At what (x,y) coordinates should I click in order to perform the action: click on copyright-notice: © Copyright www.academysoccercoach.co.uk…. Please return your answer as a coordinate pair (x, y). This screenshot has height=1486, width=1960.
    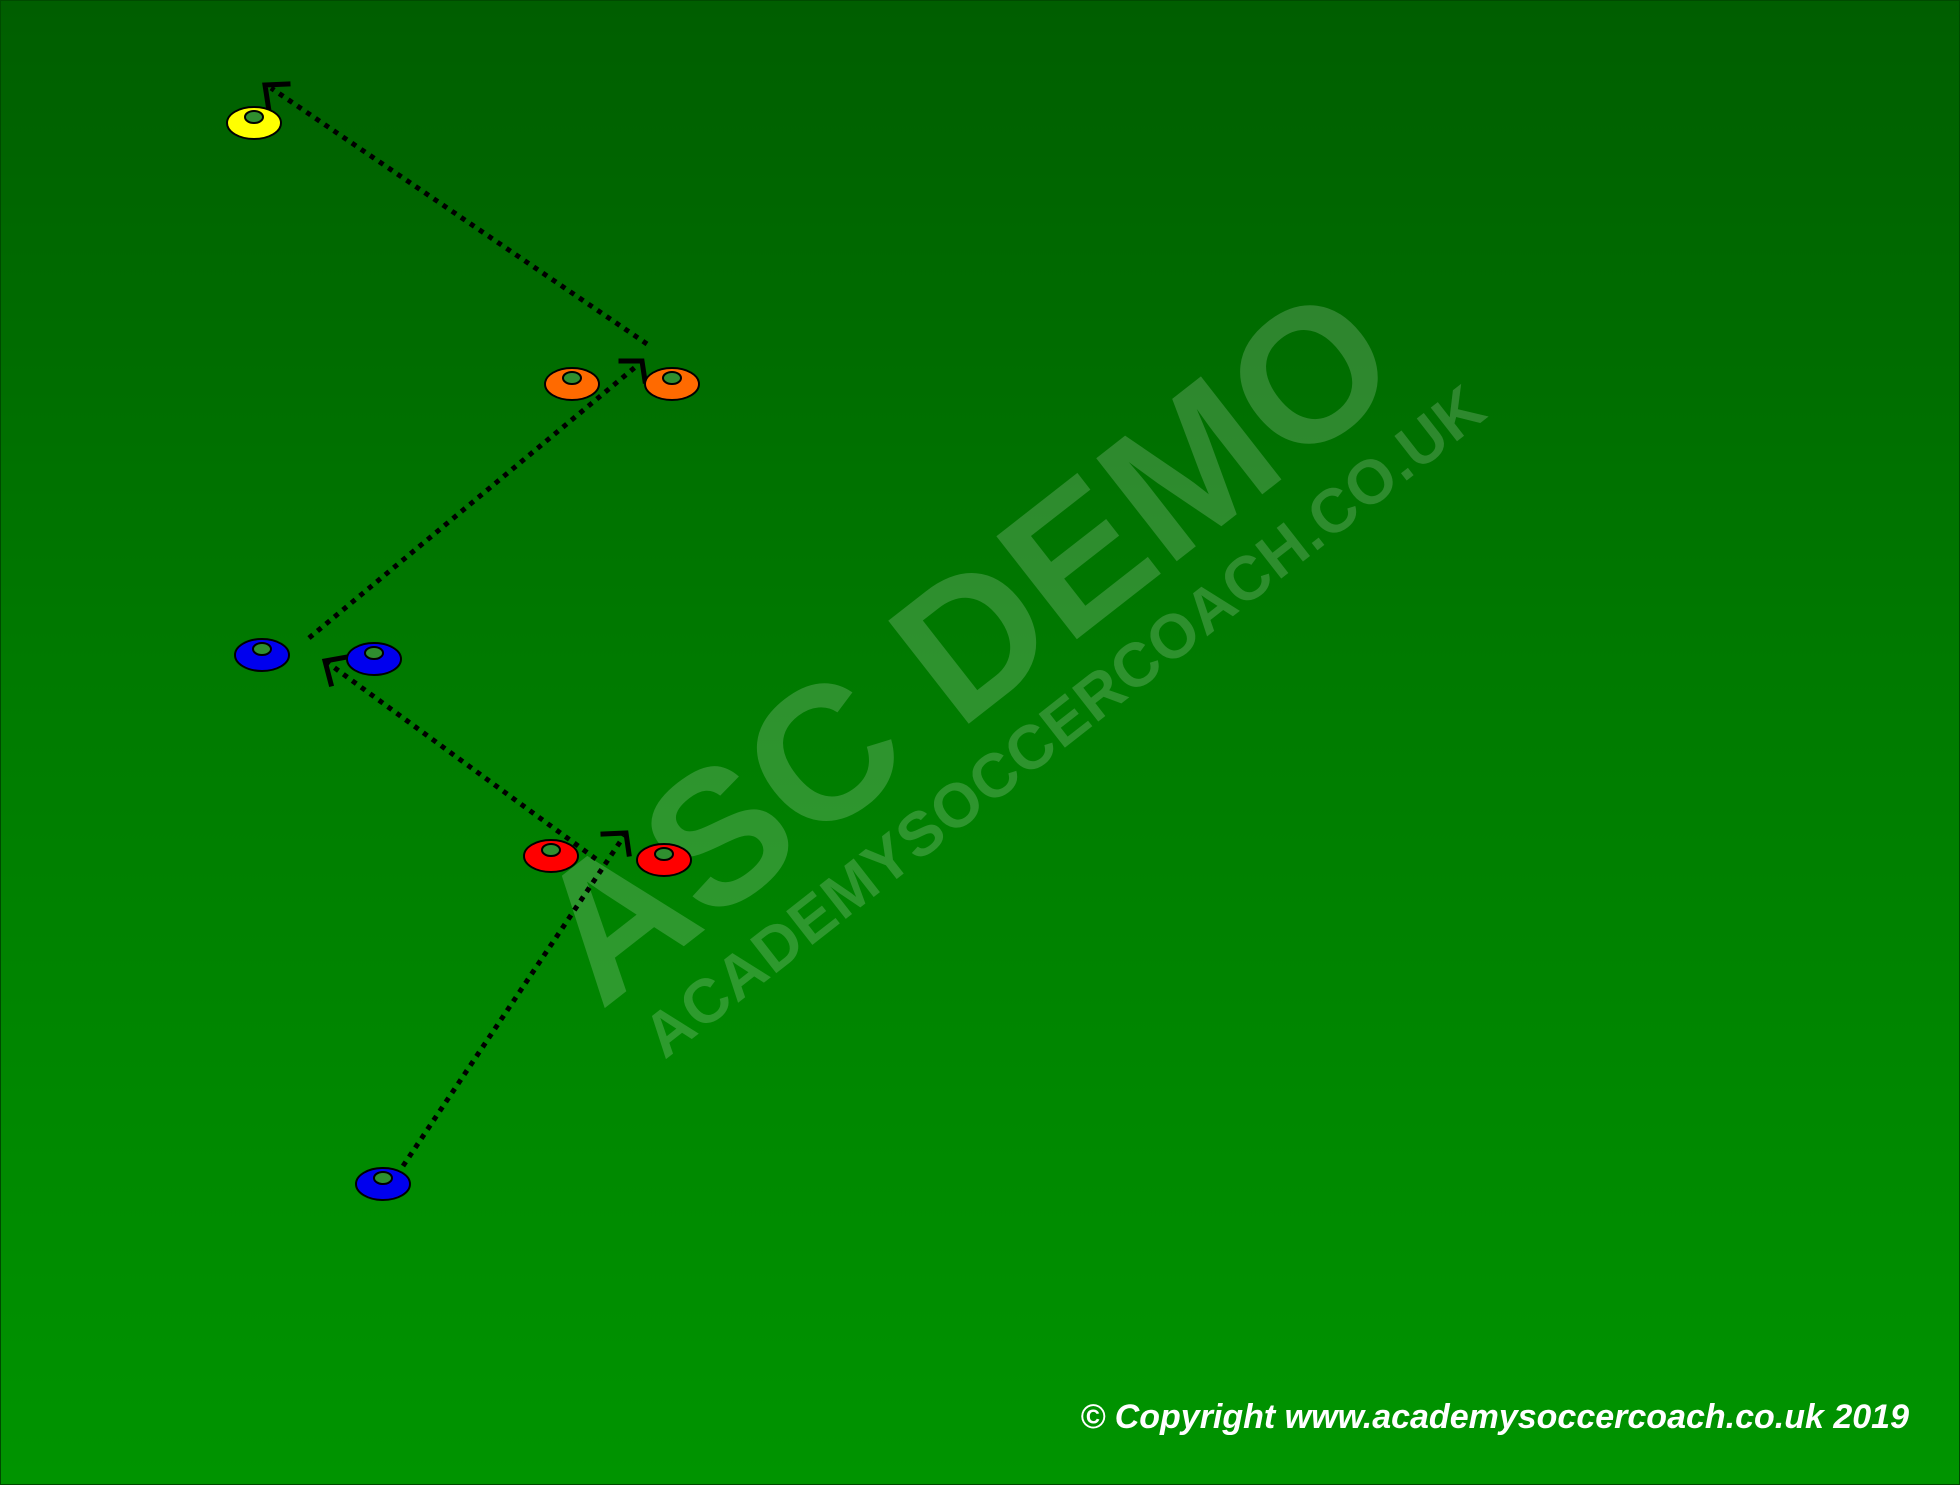
    Looking at the image, I should click on (1494, 1417).